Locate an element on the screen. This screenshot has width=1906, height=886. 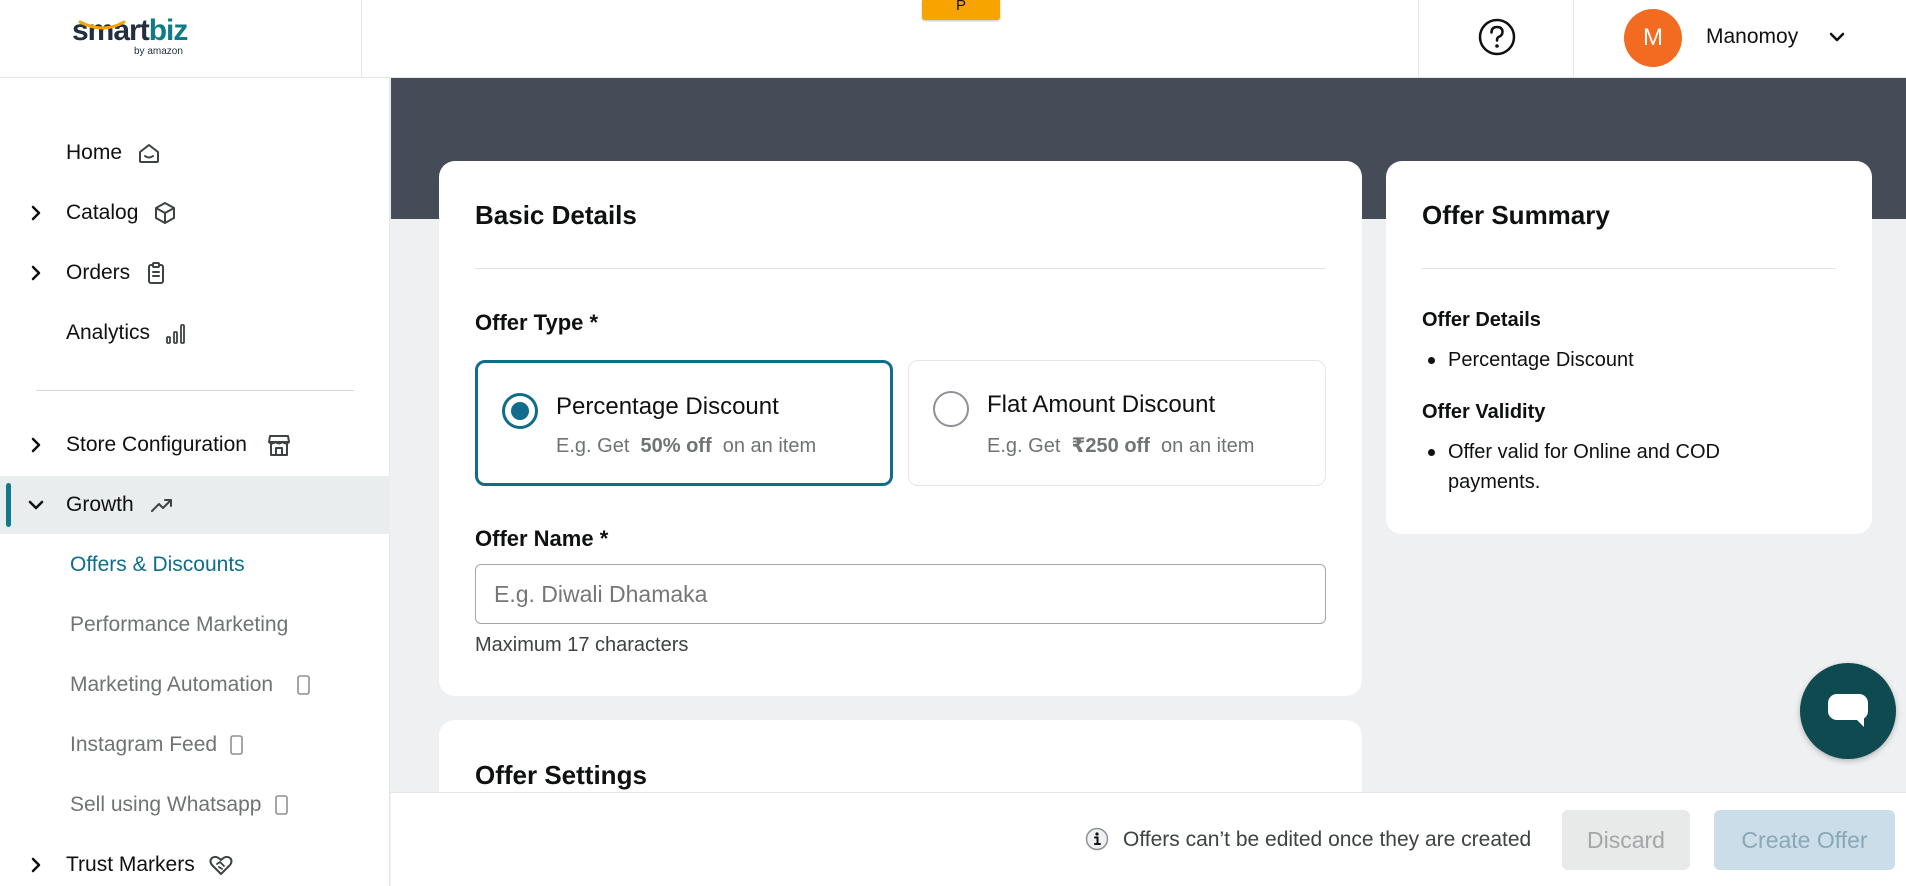
offer-details-heading: Offer Details is located at coordinates (1481, 320).